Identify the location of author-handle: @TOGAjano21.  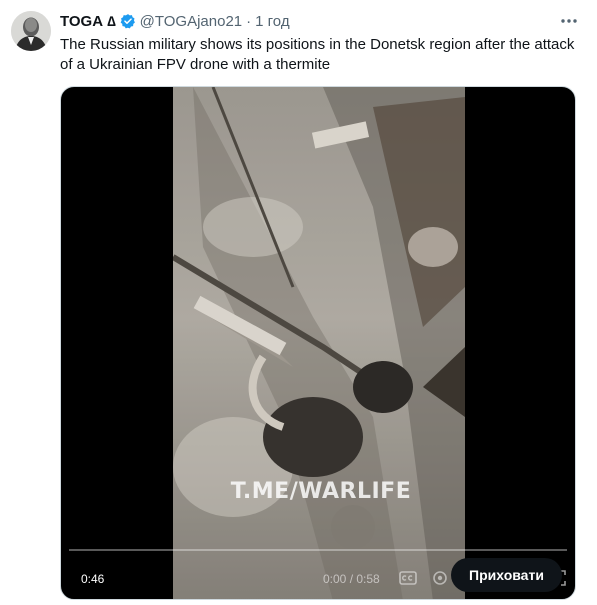
(191, 21).